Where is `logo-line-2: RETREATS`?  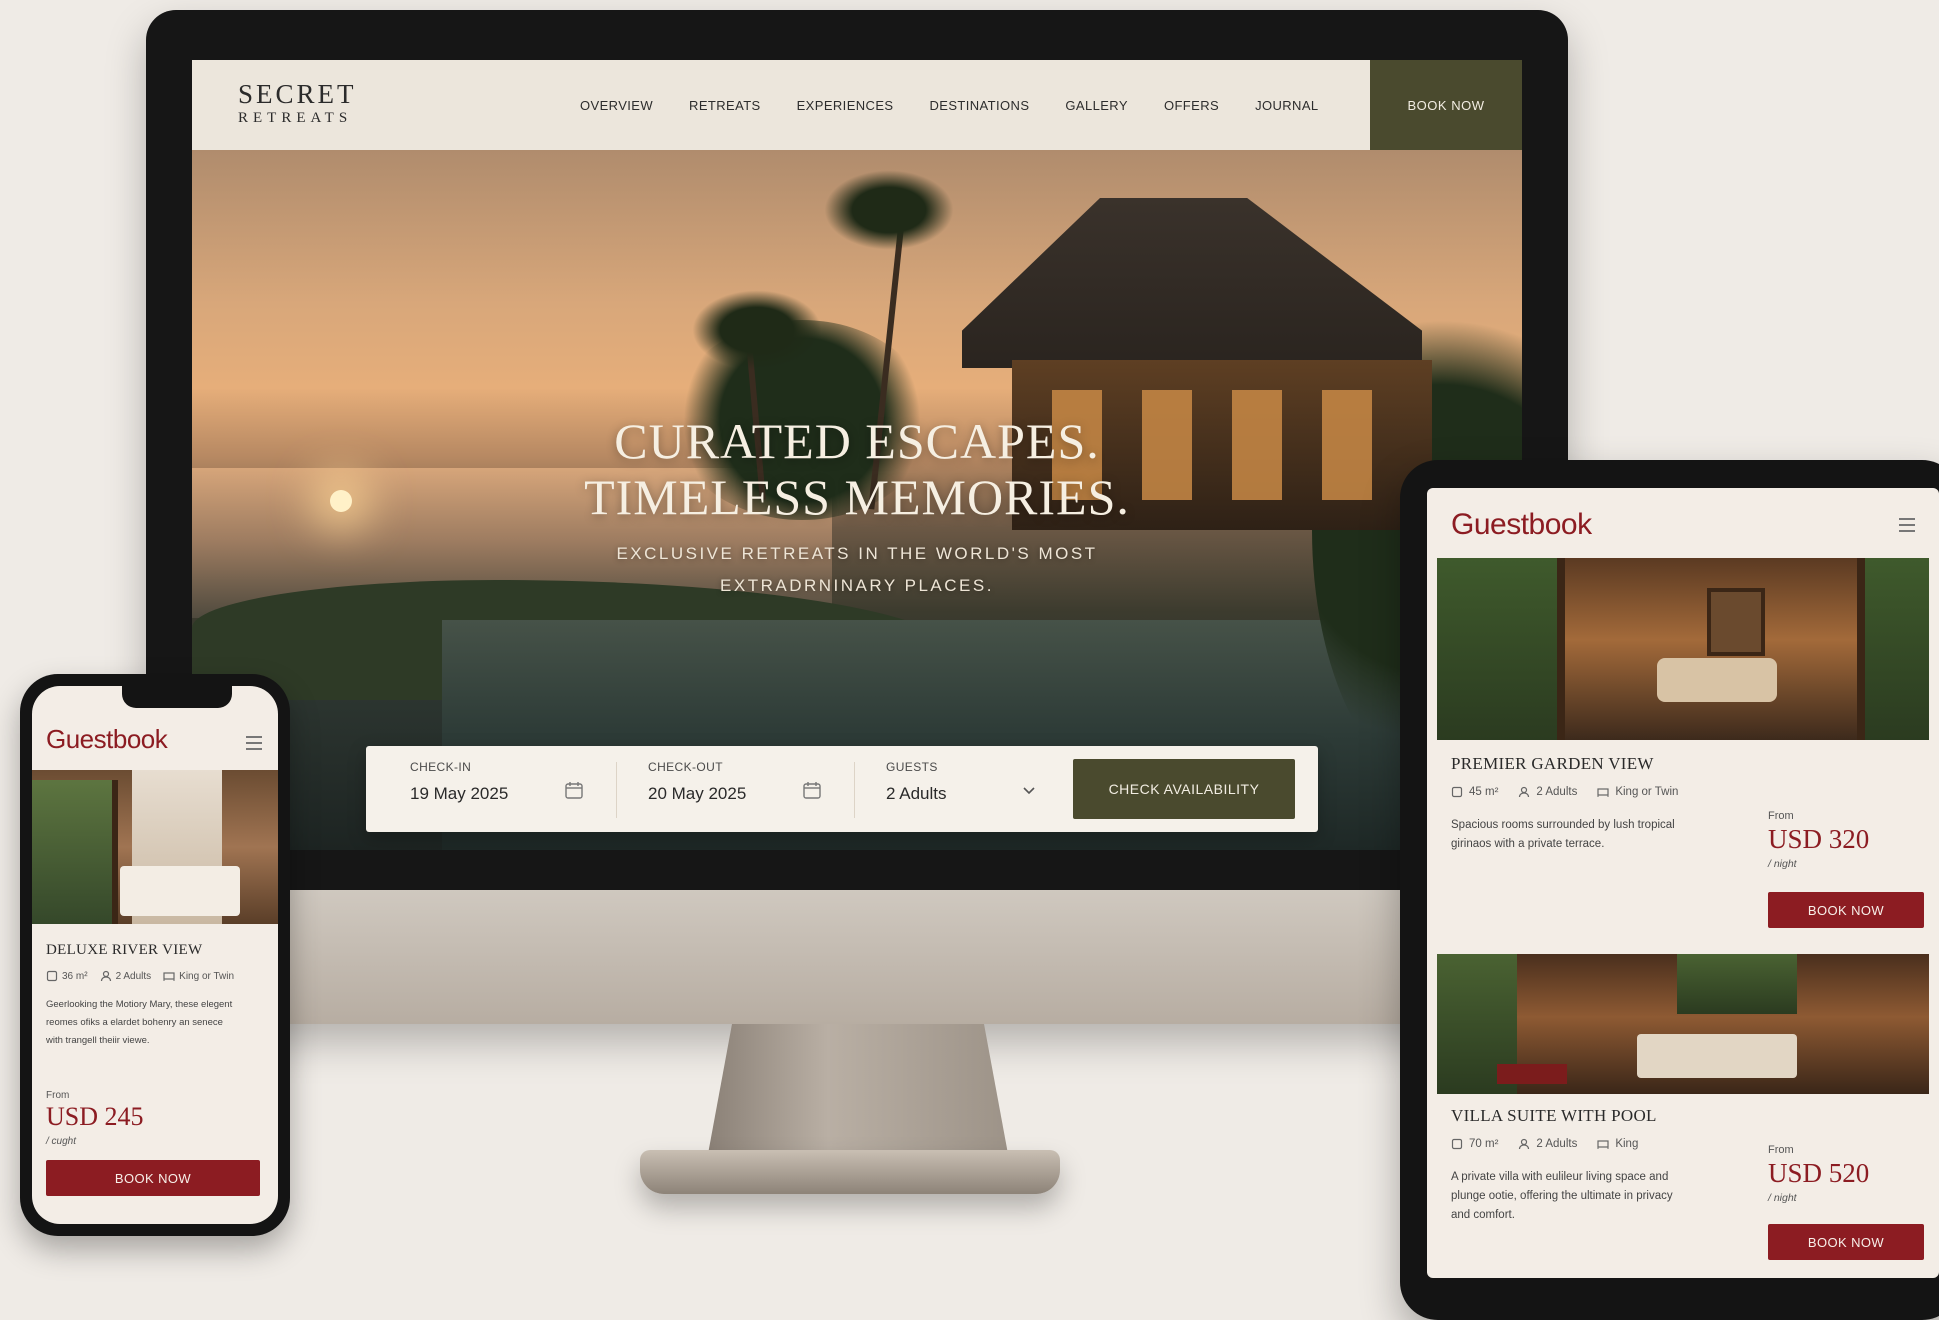
logo-line-2: RETREATS is located at coordinates (295, 118).